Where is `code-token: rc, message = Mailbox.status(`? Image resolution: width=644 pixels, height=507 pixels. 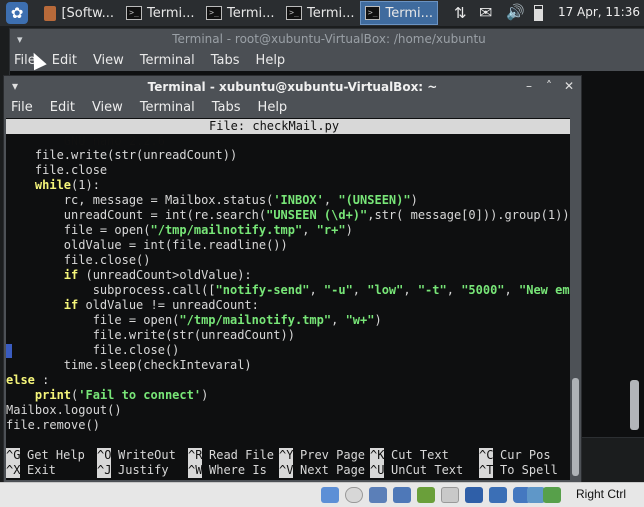
code-token: rc, message = Mailbox.status( is located at coordinates (140, 200).